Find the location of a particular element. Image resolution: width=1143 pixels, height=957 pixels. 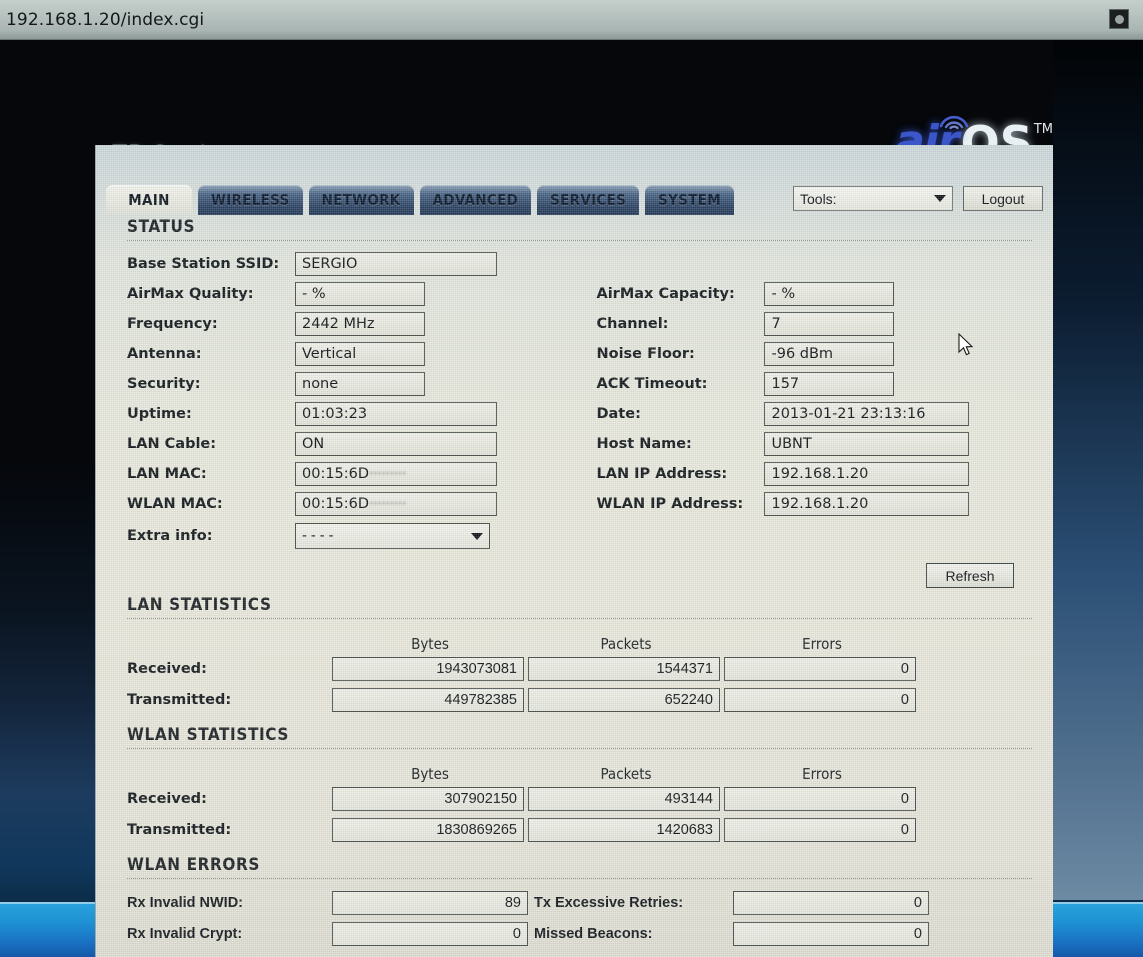

status-cell: LAN IP Address: 192.168.1.20 is located at coordinates (816, 474).